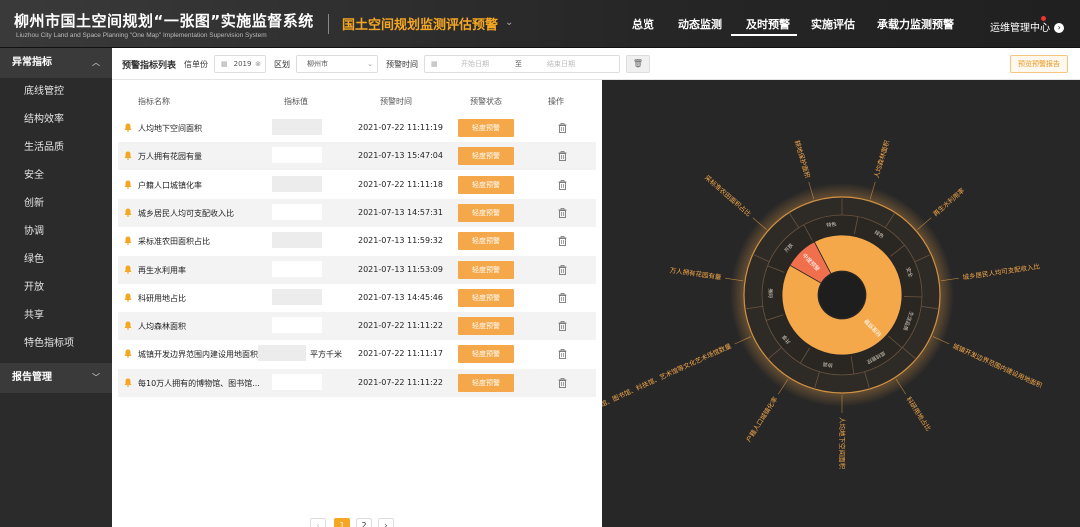  I want to click on delete-icon: 🗑, so click(638, 64).